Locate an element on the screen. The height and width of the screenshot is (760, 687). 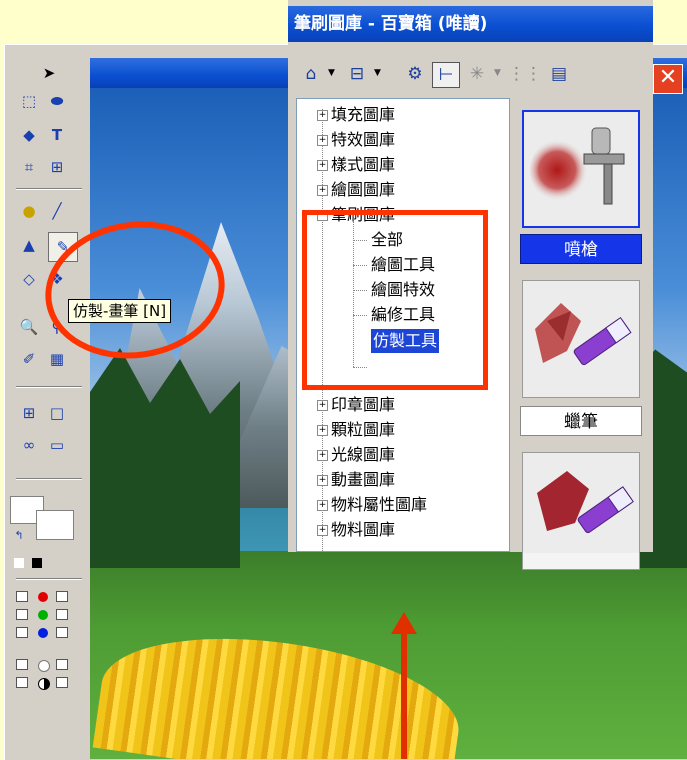
table-icon: ⊞ is located at coordinates (29, 413).